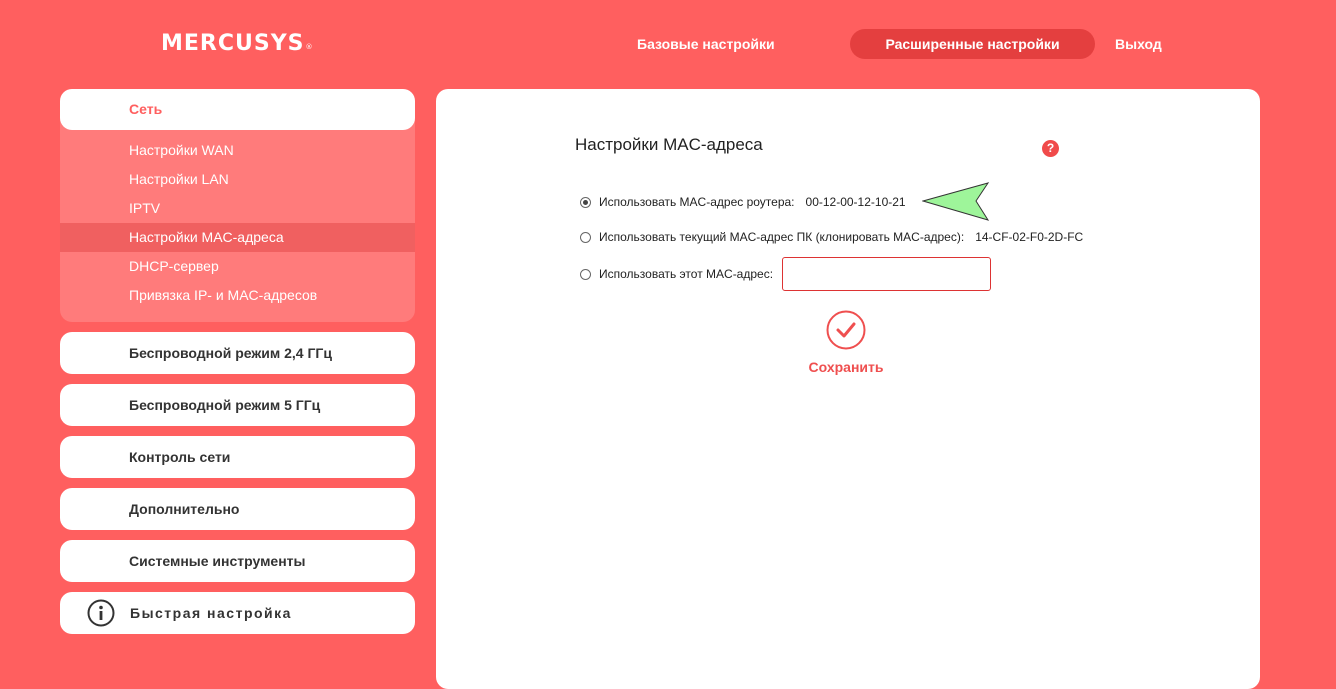  Describe the element at coordinates (846, 367) in the screenshot. I see `save-button: Сохранить` at that location.